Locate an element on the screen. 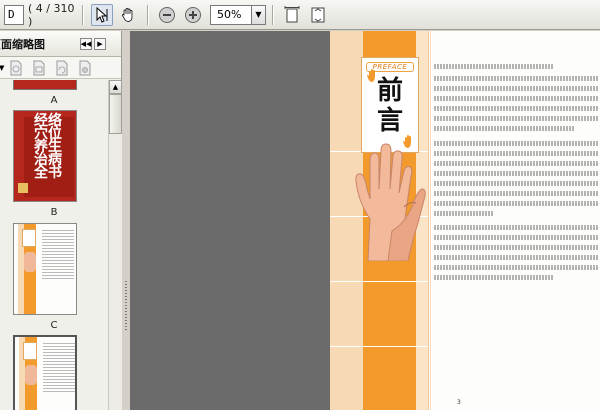  page-count-label: ( 4 / 310 ) is located at coordinates (51, 14).